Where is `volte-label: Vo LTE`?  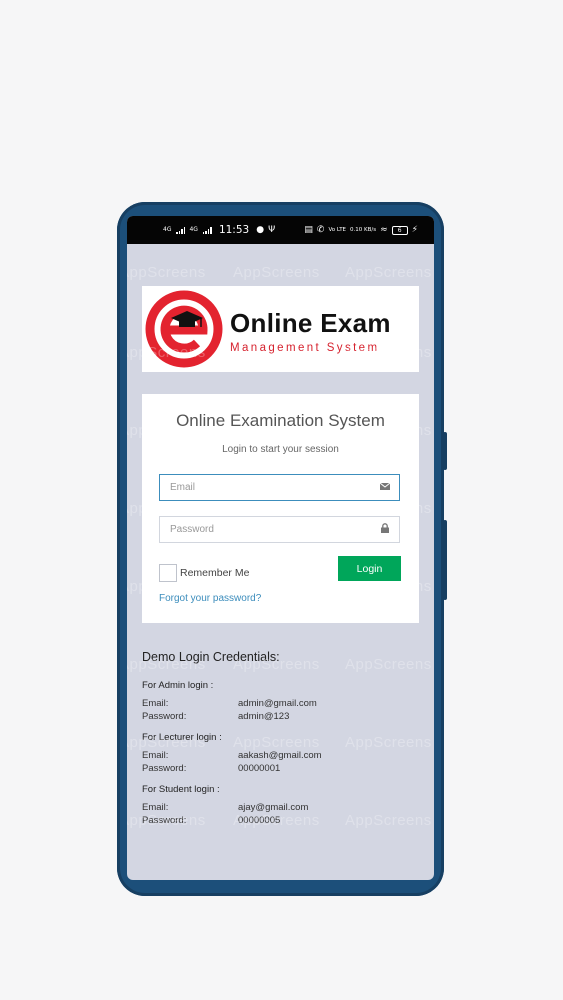 volte-label: Vo LTE is located at coordinates (337, 230).